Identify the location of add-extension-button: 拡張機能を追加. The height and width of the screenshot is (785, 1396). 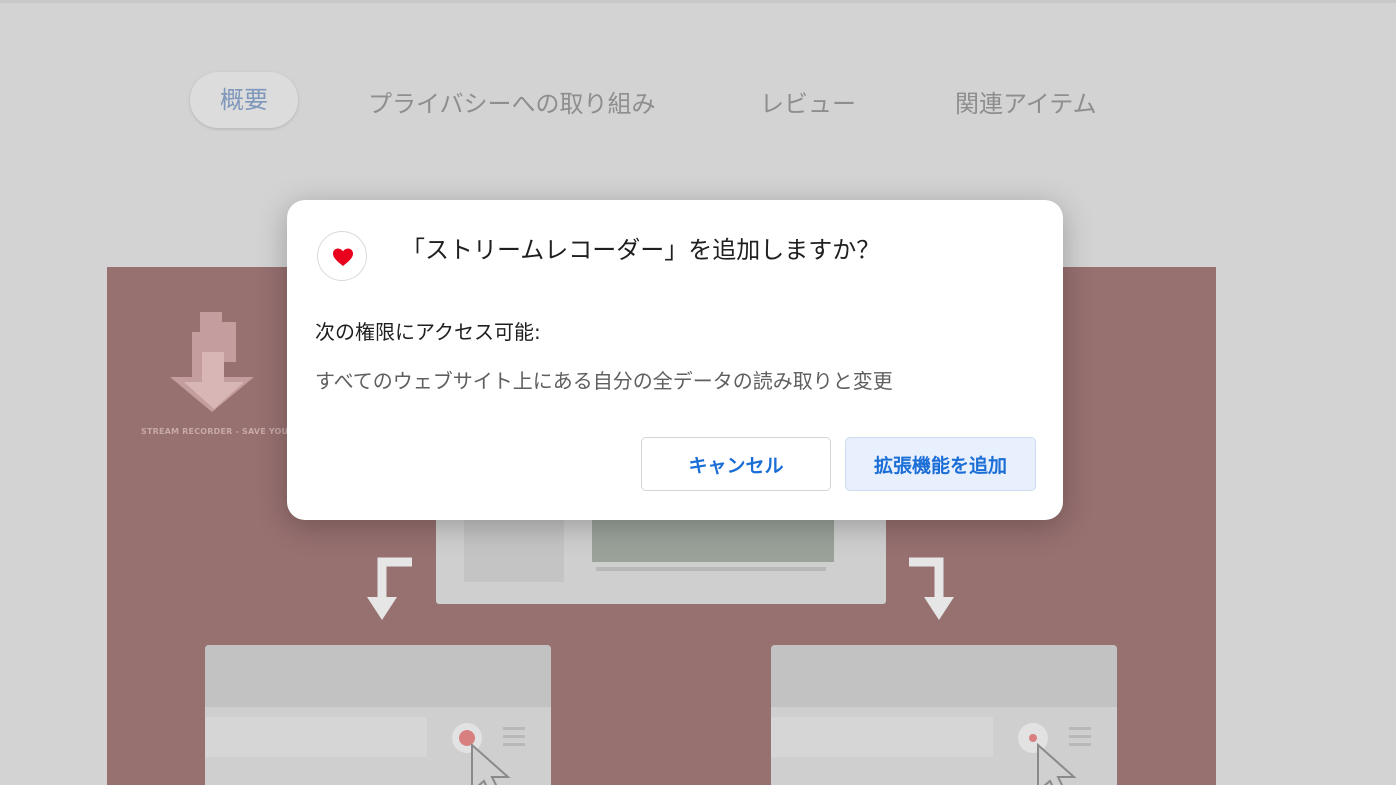
(940, 464).